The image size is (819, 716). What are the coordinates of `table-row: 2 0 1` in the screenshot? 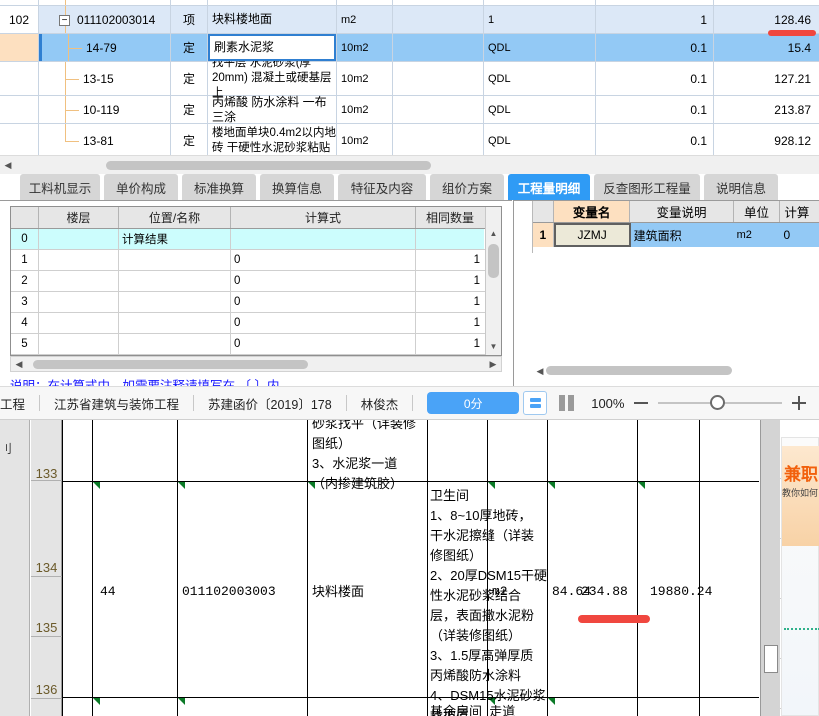 It's located at (256, 281).